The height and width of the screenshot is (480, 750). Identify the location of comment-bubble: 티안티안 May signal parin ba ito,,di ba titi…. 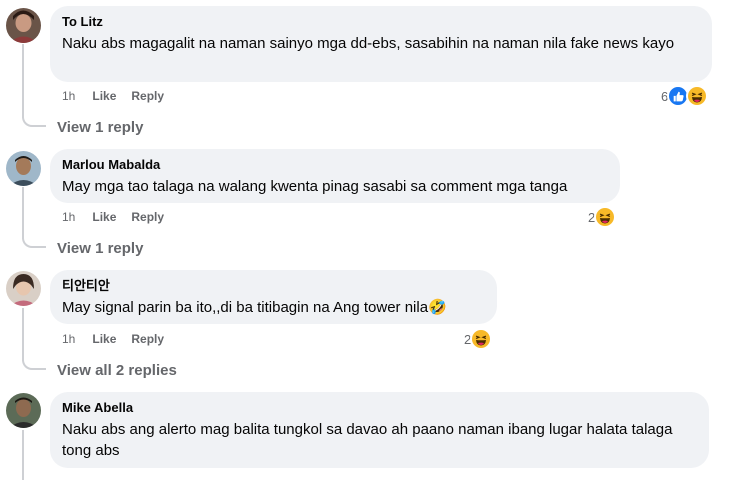
(273, 297).